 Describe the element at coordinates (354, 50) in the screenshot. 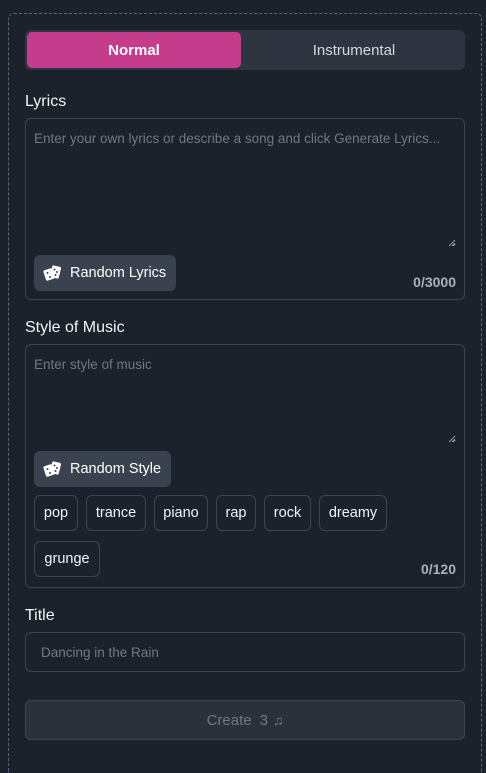

I see `instrumental-mode-button: Instrumental` at that location.